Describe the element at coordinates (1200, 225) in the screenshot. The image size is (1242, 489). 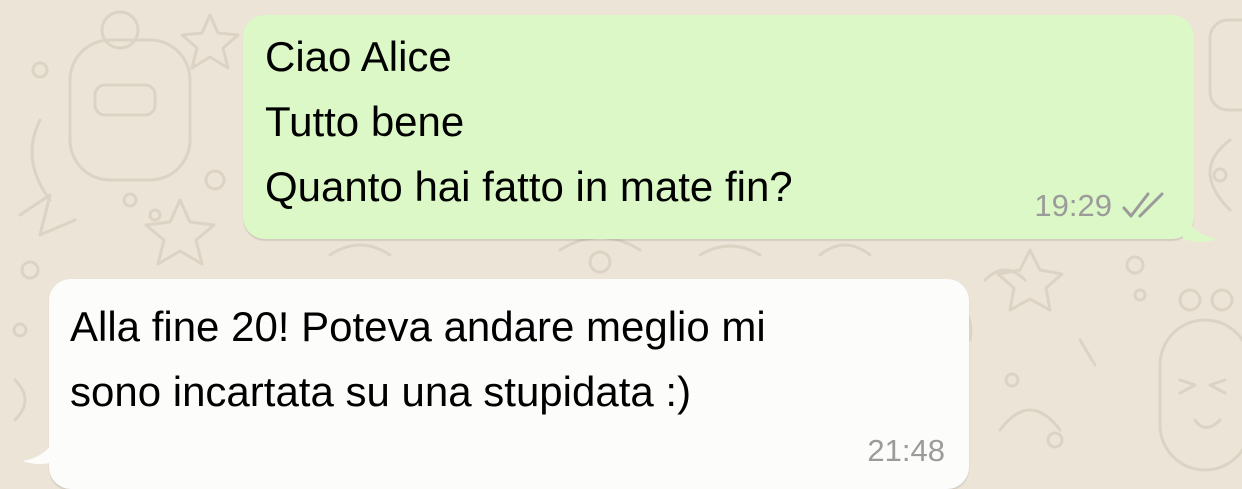
I see `outgoing-bubble-tail` at that location.